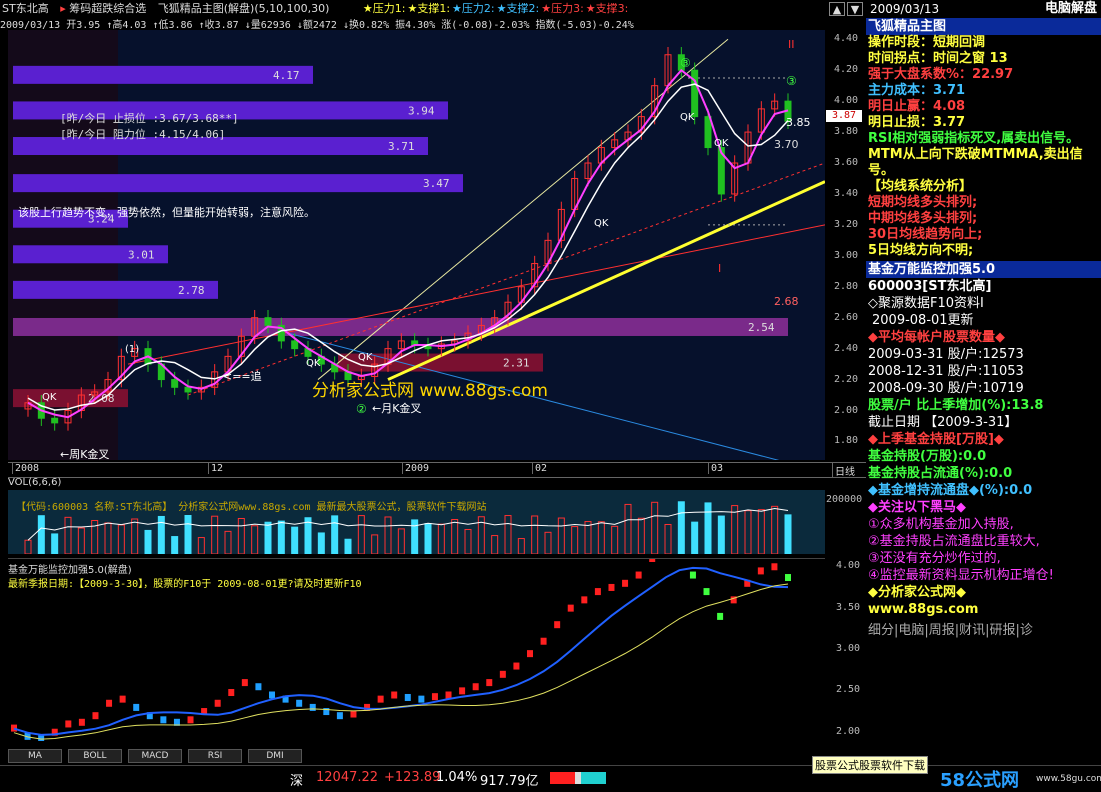 This screenshot has width=1101, height=792. What do you see at coordinates (1071, 9) in the screenshot?
I see `right-panel-label: 电脑解盘` at bounding box center [1071, 9].